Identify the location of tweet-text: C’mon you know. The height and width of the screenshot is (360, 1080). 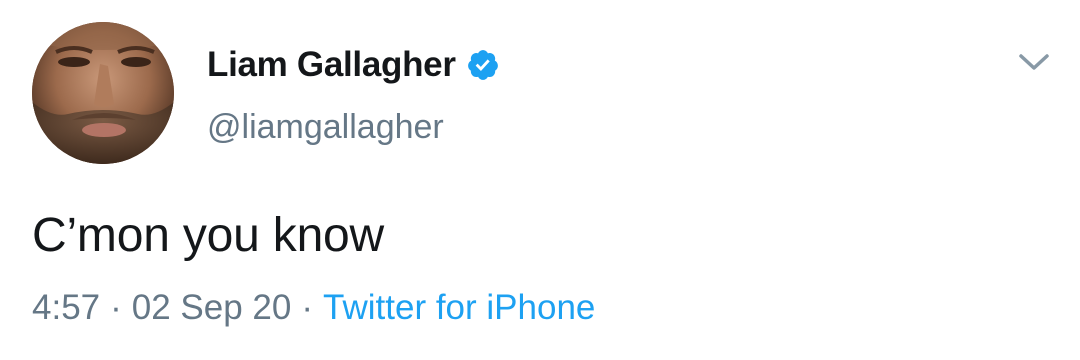
(208, 235).